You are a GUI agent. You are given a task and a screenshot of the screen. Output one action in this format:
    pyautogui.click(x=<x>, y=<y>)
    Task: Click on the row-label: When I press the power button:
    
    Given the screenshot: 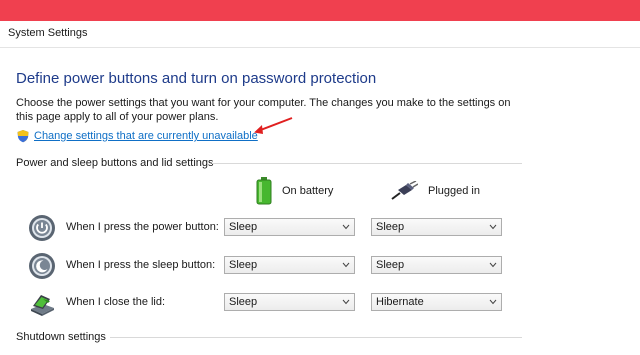 What is the action you would take?
    pyautogui.click(x=142, y=227)
    